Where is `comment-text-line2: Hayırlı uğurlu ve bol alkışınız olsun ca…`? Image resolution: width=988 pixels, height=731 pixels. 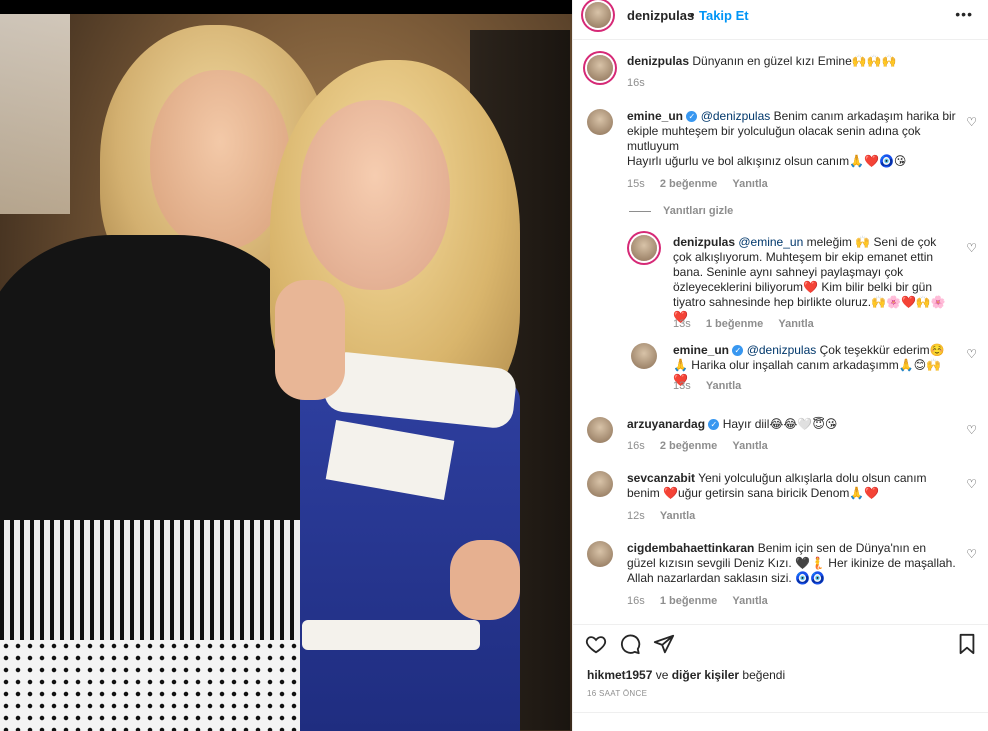
comment-text-line2: Hayırlı uğurlu ve bol alkışınız olsun ca… is located at coordinates (767, 161).